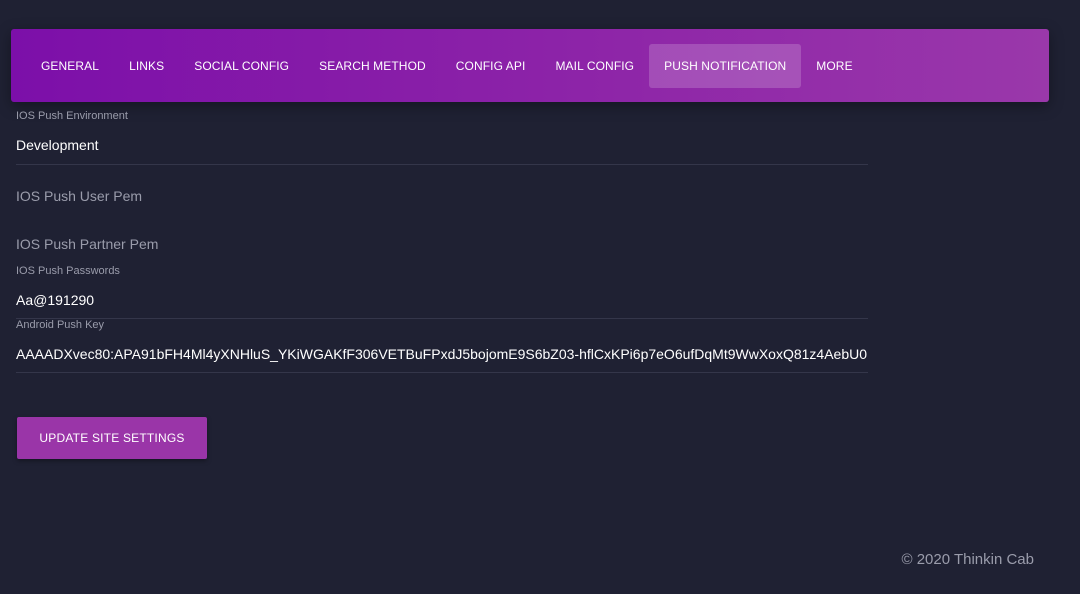  I want to click on tab-social-config: SOCIAL CONFIG, so click(241, 66).